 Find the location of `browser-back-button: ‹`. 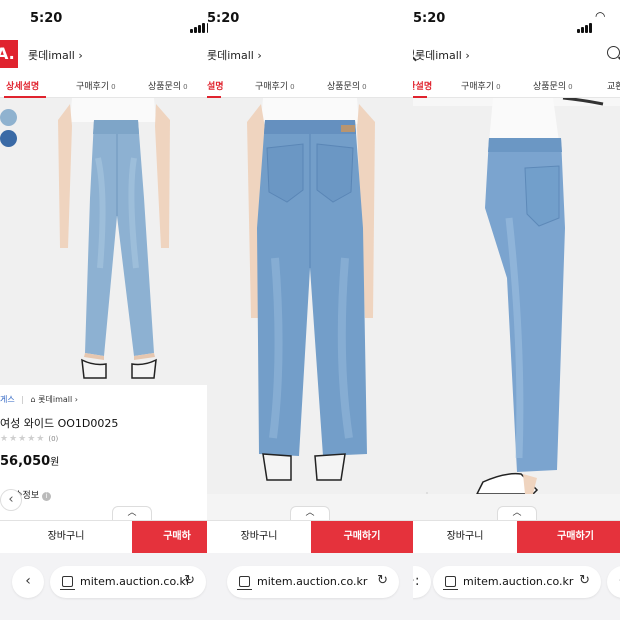

browser-back-button: ‹ is located at coordinates (28, 582).